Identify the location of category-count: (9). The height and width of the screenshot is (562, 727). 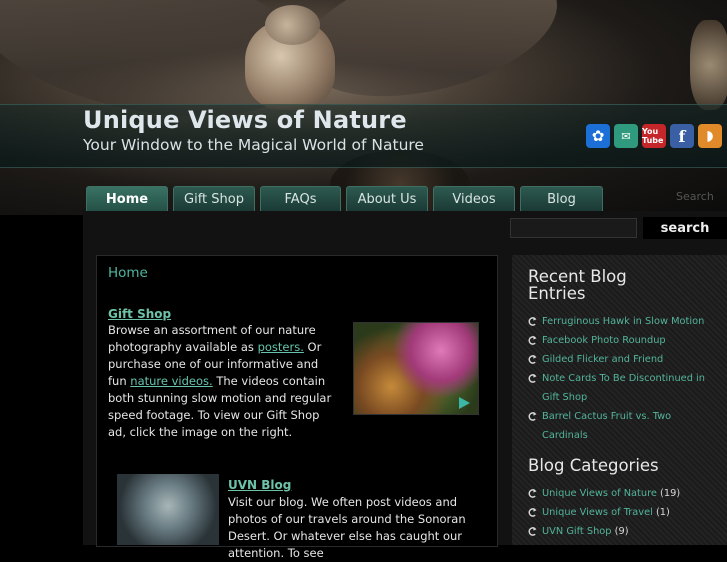
(621, 531).